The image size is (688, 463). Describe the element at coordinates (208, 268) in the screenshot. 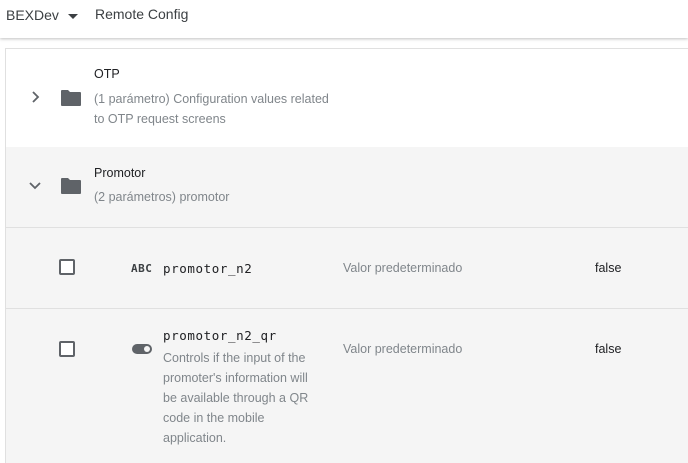

I see `parameter-name: promotor_n2` at that location.